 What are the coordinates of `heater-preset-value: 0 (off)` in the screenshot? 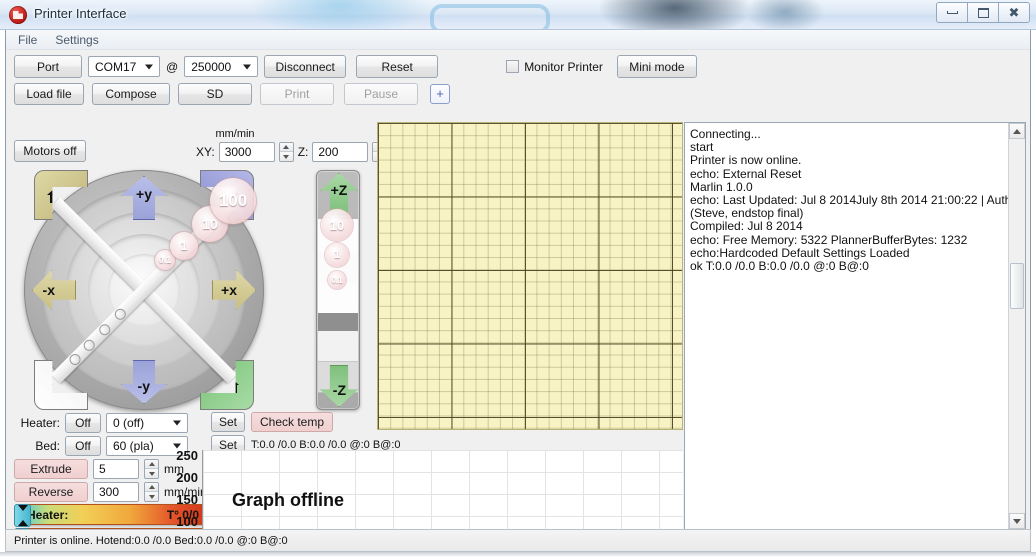 It's located at (129, 423).